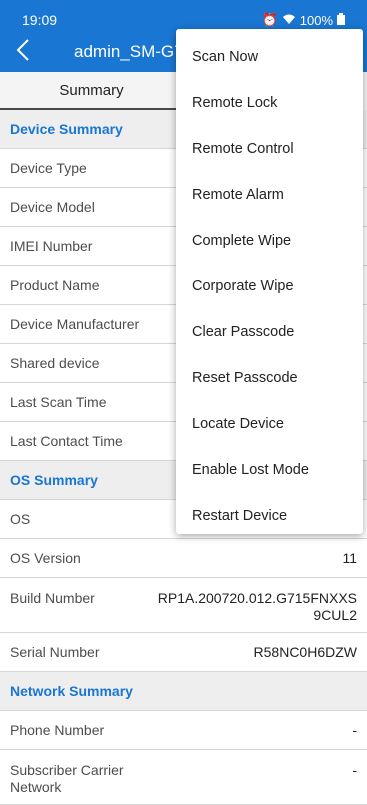  Describe the element at coordinates (269, 19) in the screenshot. I see `alarm-icon: ⏰` at that location.